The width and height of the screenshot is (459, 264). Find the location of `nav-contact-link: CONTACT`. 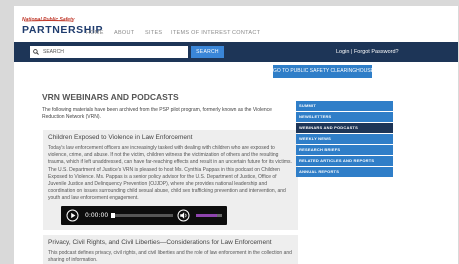

nav-contact-link: CONTACT is located at coordinates (246, 33).